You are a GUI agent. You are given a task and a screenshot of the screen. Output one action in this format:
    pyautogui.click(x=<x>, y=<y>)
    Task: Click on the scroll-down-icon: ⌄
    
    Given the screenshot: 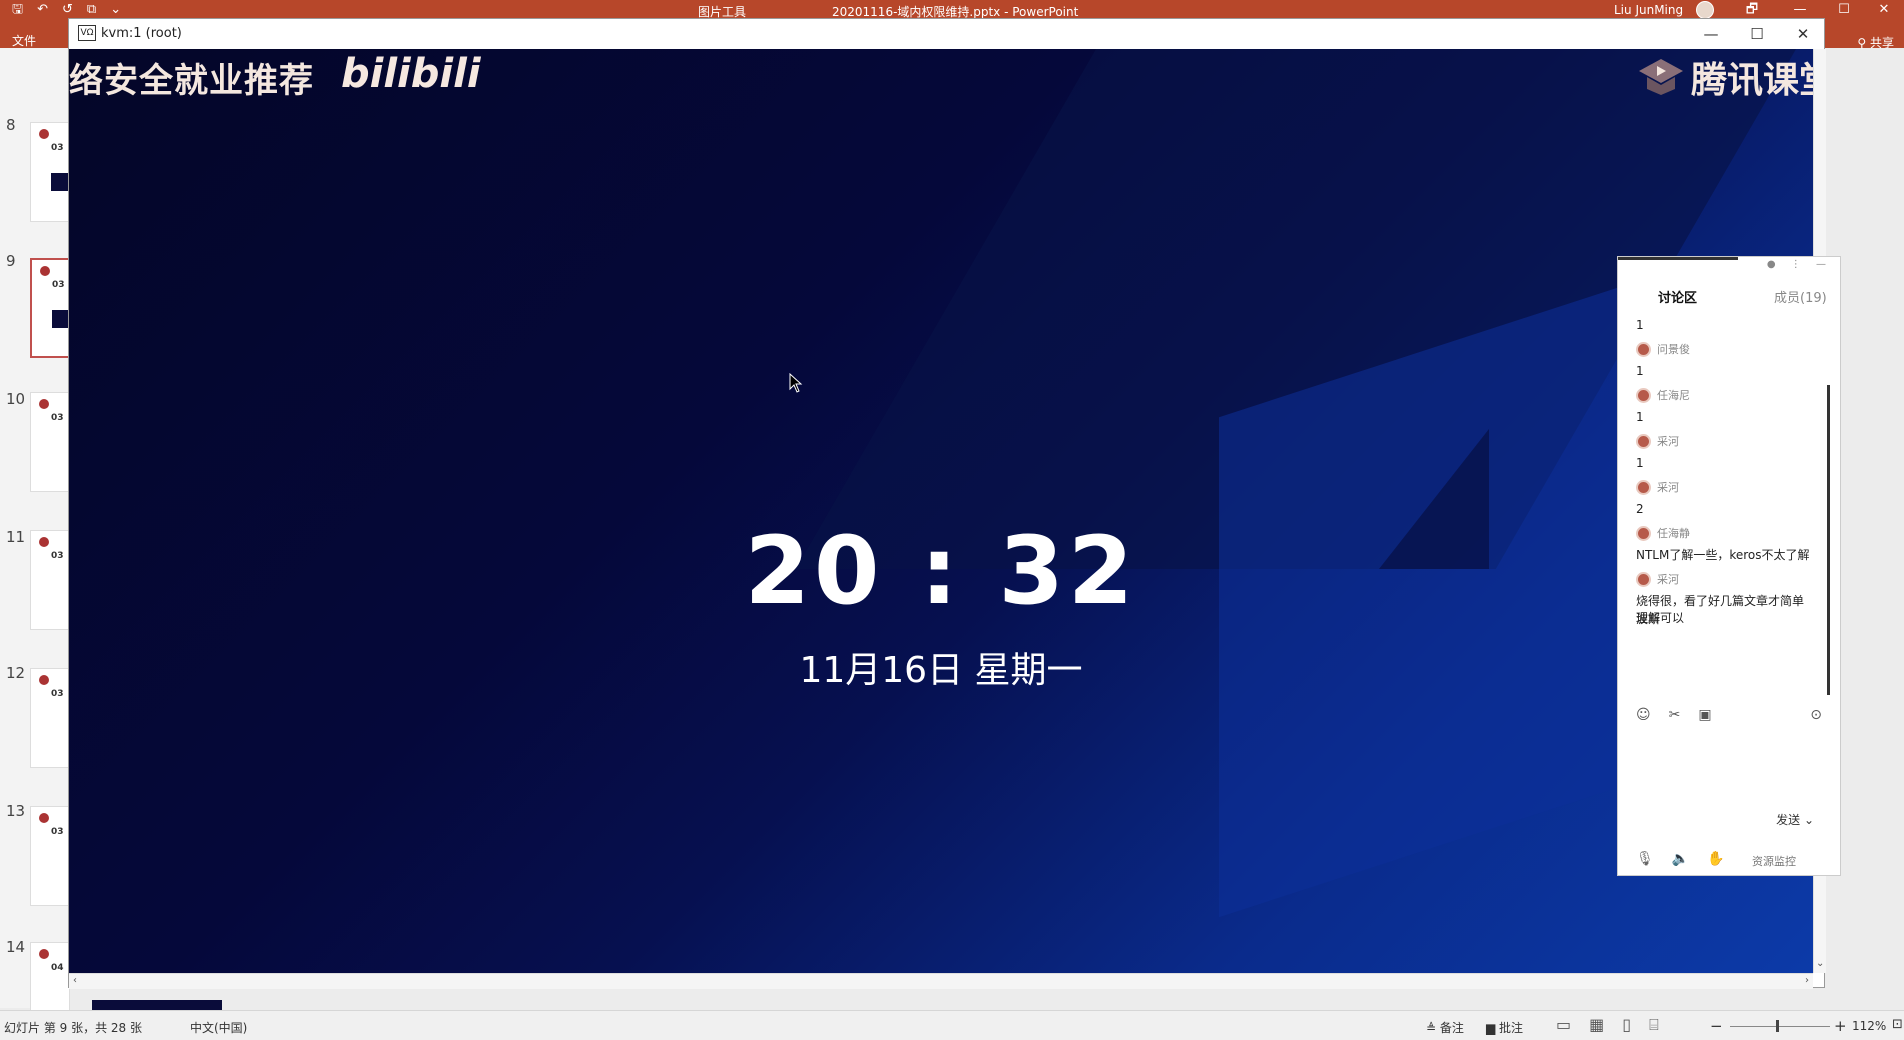 What is the action you would take?
    pyautogui.click(x=1820, y=963)
    